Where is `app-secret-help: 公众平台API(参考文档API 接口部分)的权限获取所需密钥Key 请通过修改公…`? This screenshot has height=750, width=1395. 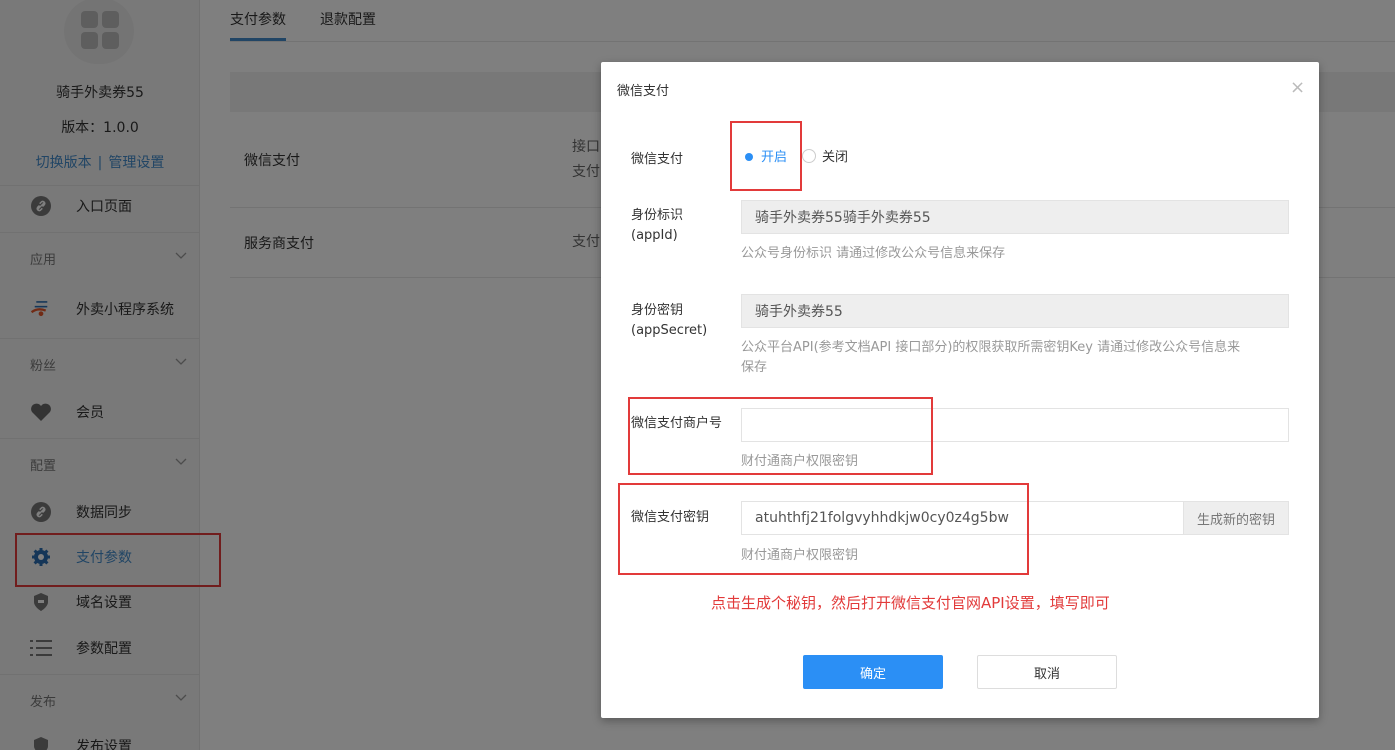
app-secret-help: 公众平台API(参考文档API 接口部分)的权限获取所需密钥Key 请通过修改公… is located at coordinates (1016, 358).